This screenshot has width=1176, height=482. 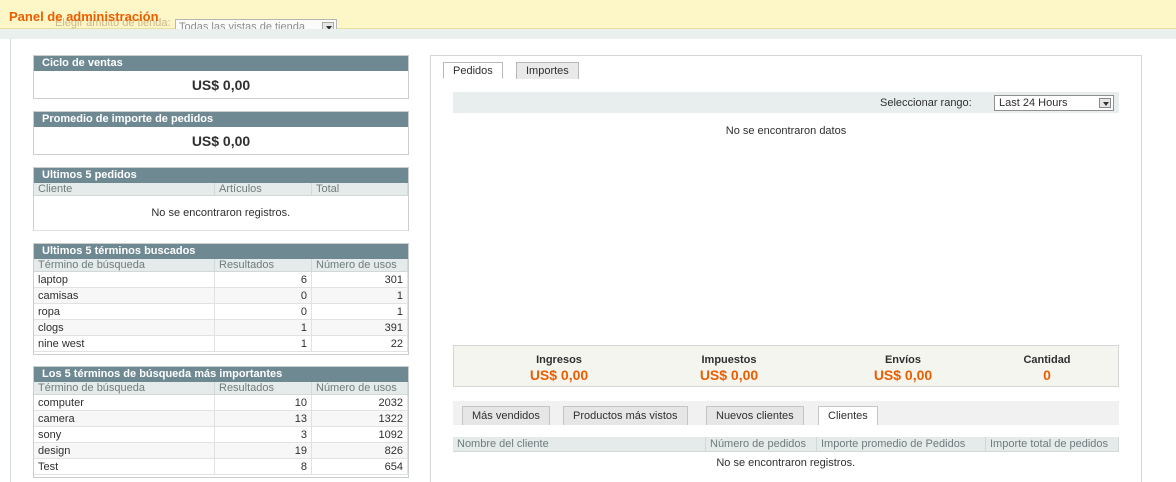 I want to click on table-row: laptop 6 301, so click(x=221, y=279).